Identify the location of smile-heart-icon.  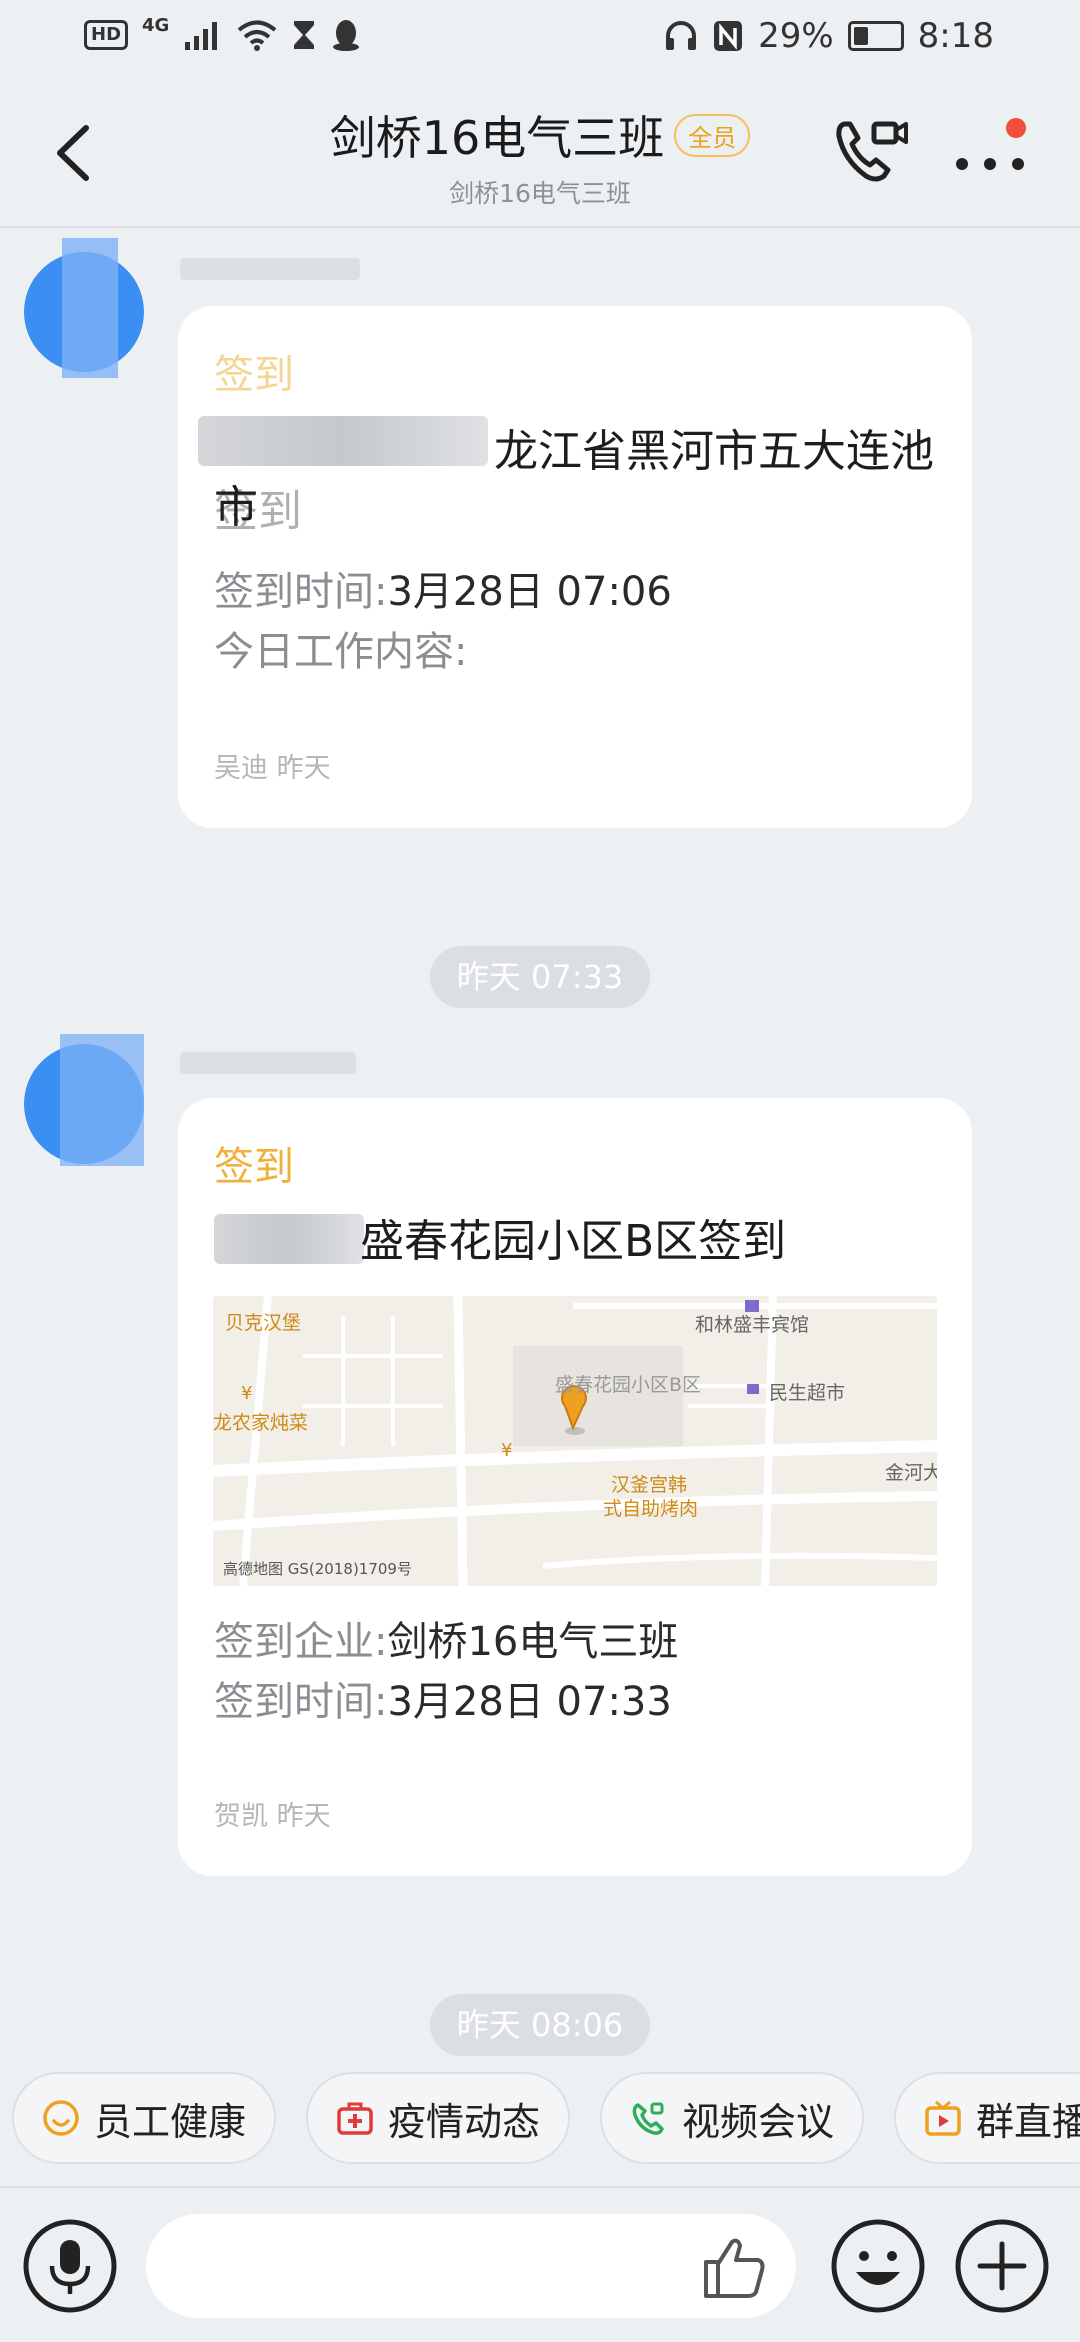
(61, 2118).